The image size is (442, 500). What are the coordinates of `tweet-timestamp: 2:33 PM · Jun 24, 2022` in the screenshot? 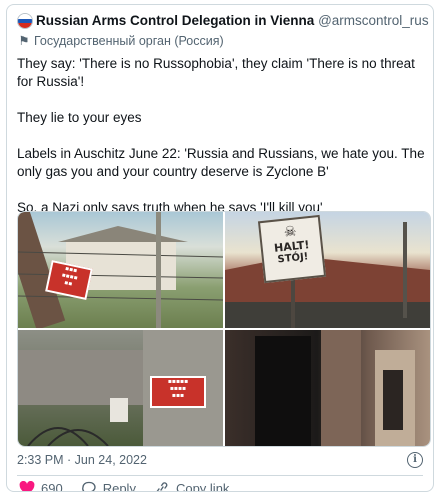 It's located at (82, 460).